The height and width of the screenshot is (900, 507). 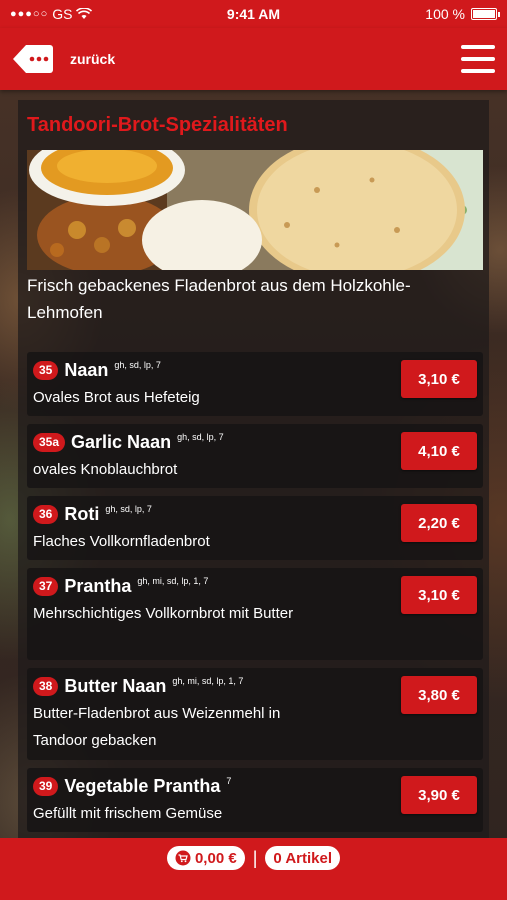 I want to click on back-button: zurück, so click(x=63, y=59).